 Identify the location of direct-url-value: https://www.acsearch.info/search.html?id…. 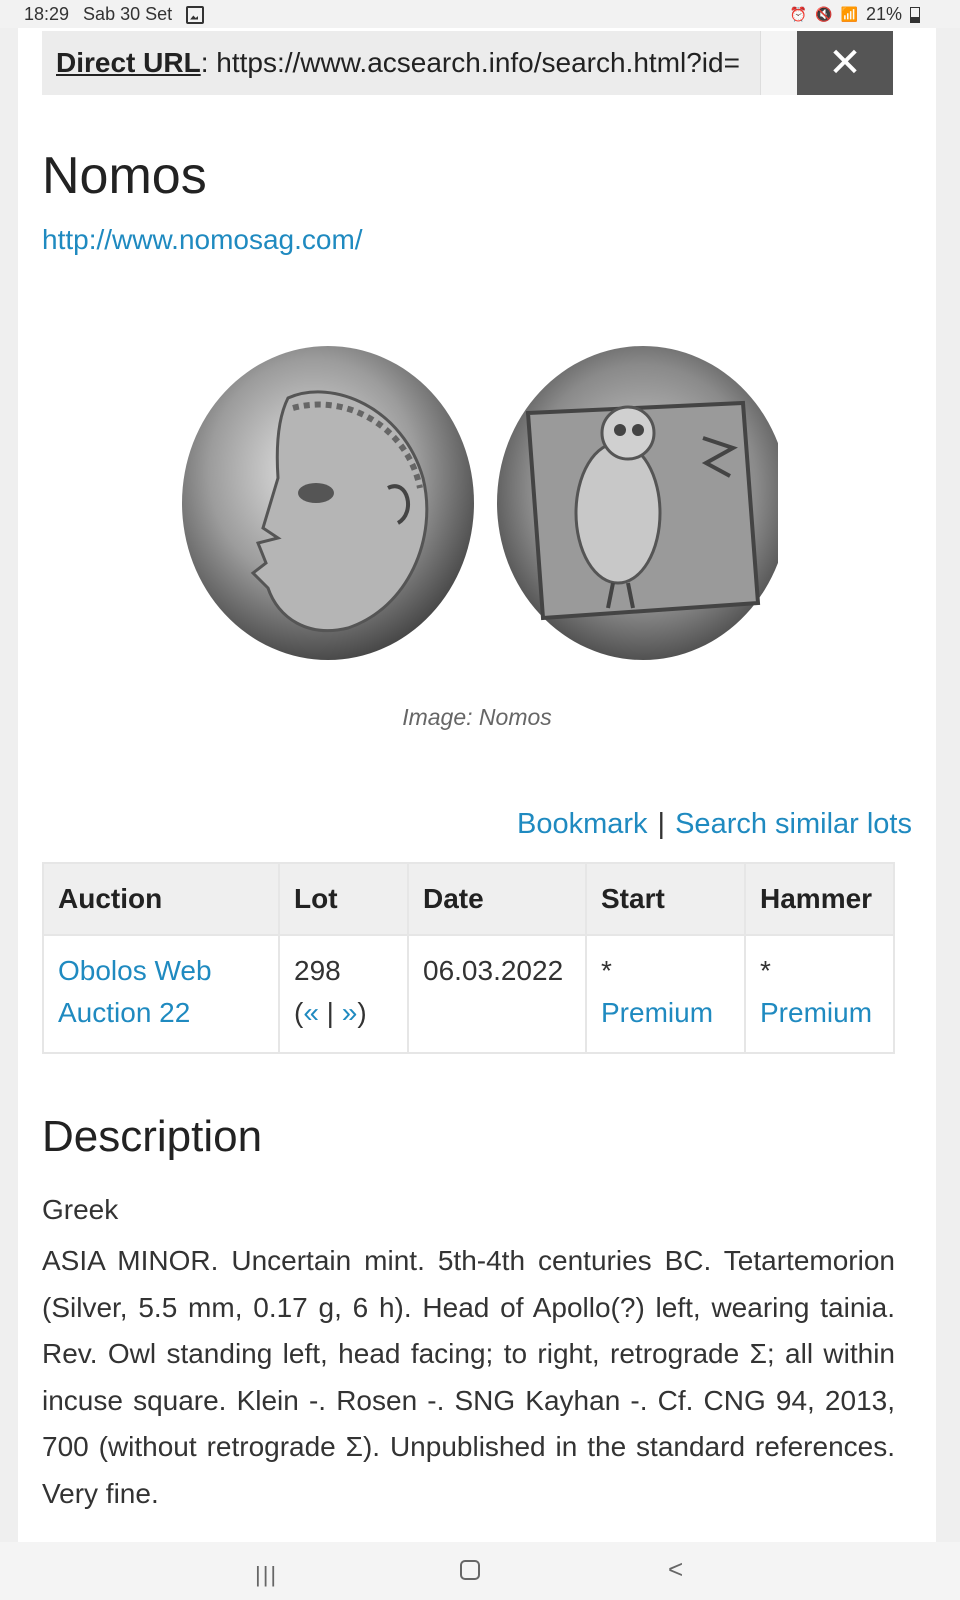
(478, 62).